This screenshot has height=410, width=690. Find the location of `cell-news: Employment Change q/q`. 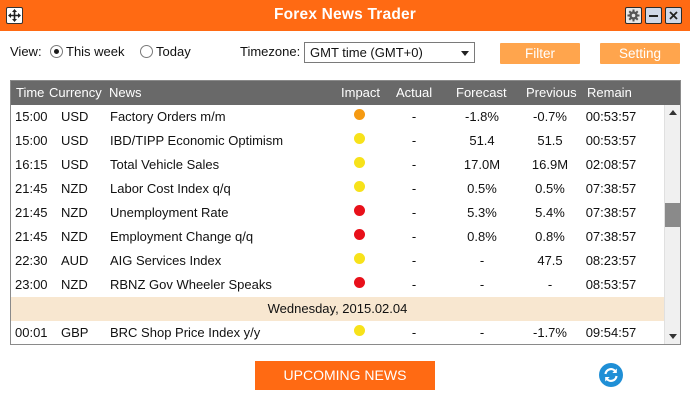

cell-news: Employment Change q/q is located at coordinates (182, 236).